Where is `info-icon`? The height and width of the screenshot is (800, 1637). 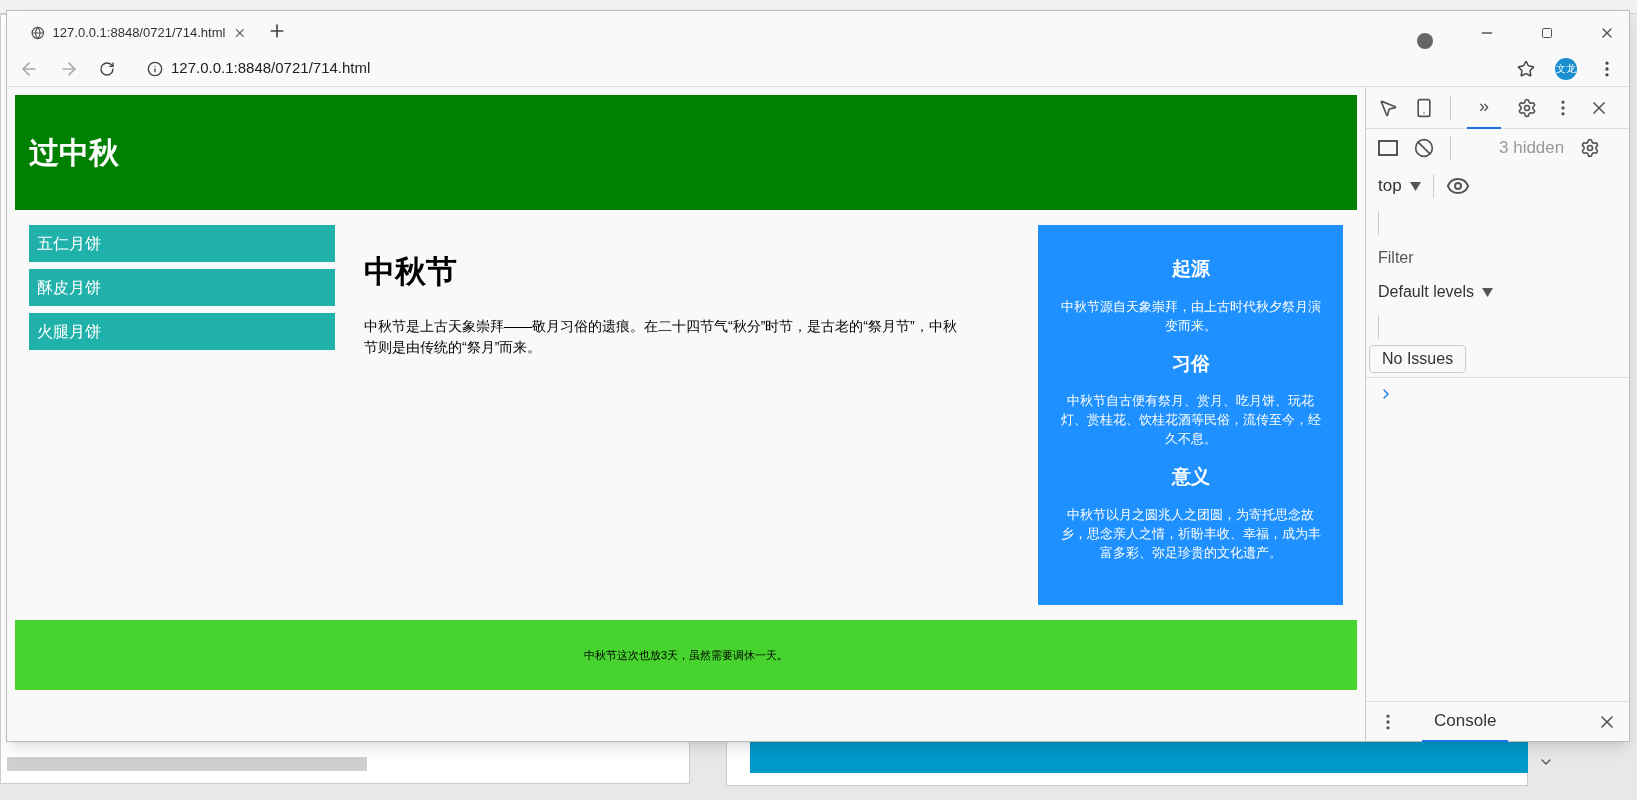 info-icon is located at coordinates (155, 68).